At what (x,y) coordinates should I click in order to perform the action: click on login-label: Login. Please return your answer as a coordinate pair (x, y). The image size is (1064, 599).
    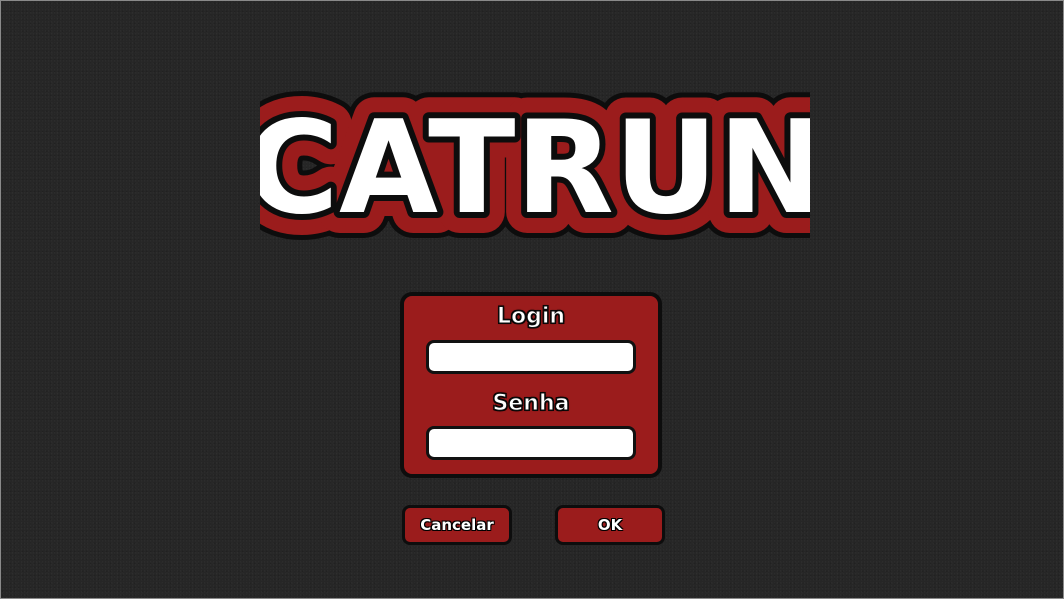
    Looking at the image, I should click on (531, 317).